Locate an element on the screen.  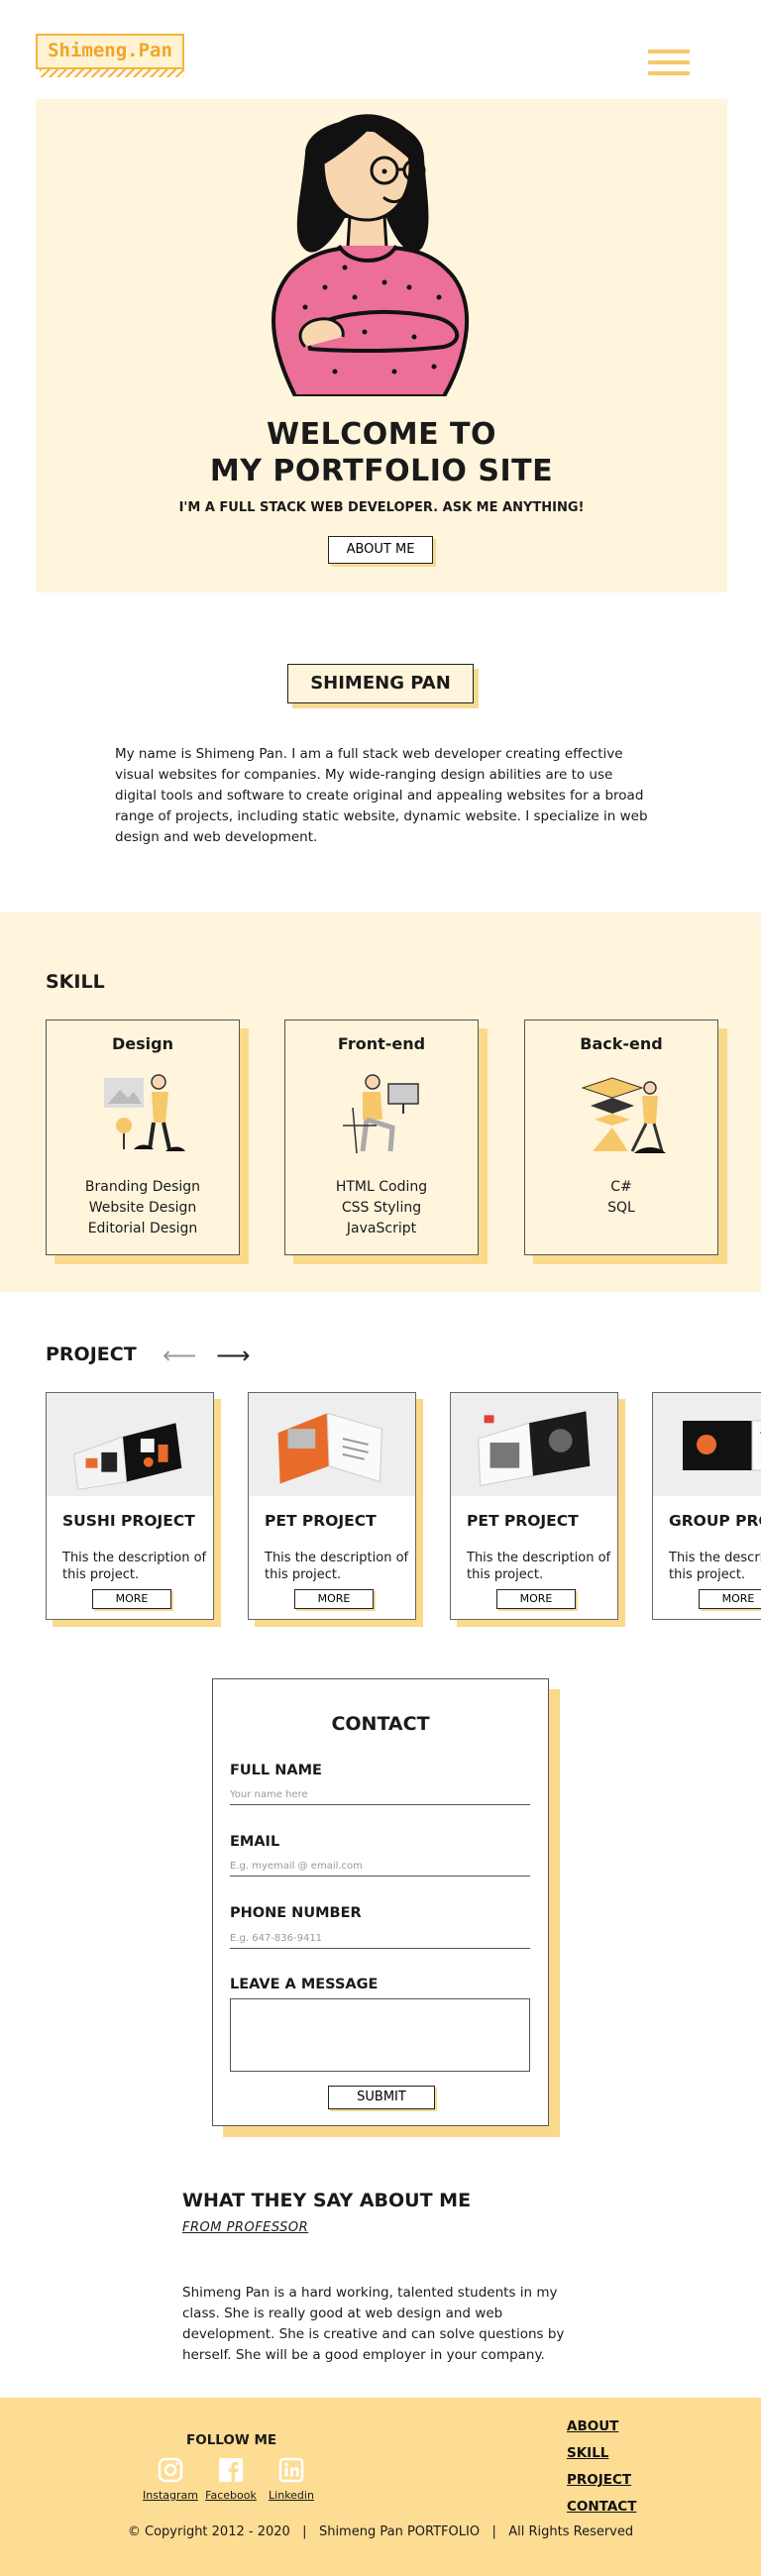
hamburger-icon is located at coordinates (669, 64).